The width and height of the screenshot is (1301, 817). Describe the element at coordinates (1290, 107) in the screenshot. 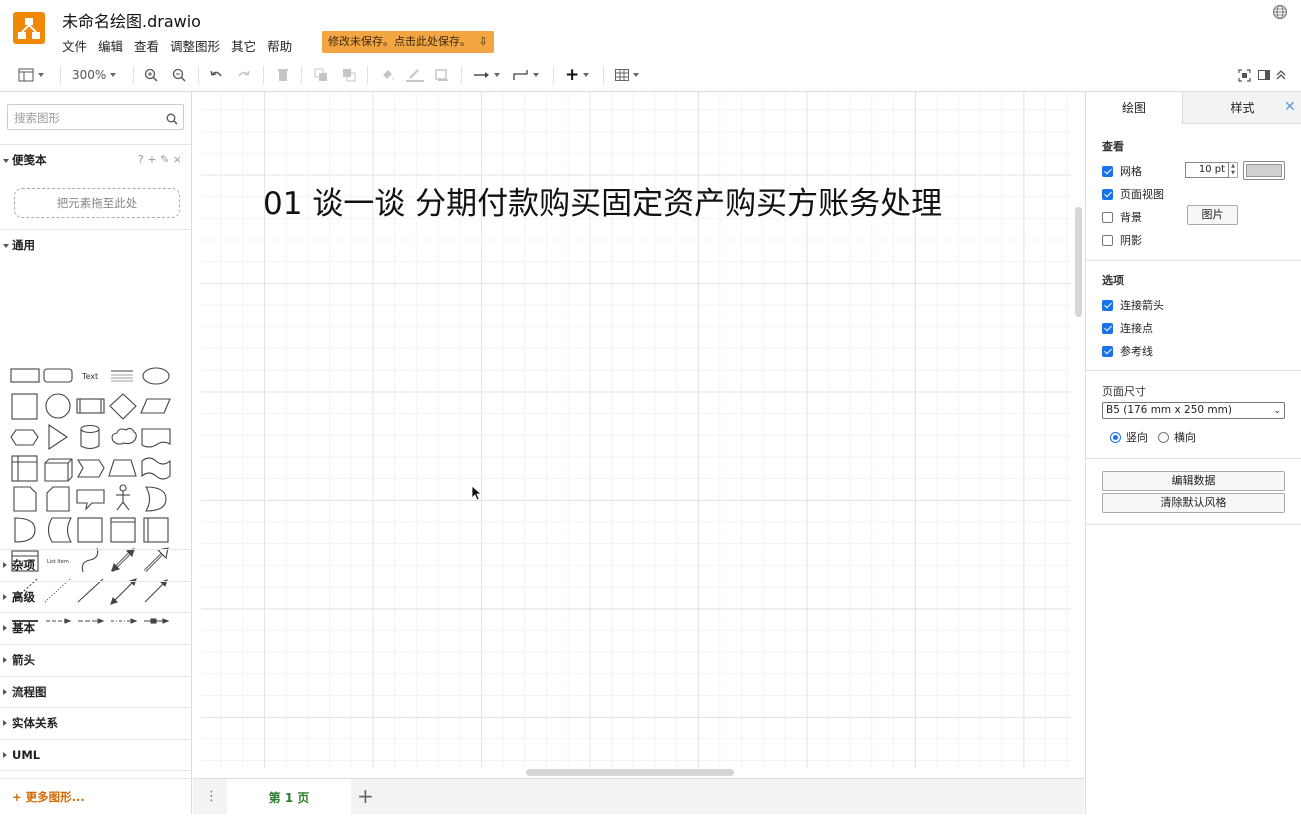

I see `close-icon: ✕` at that location.